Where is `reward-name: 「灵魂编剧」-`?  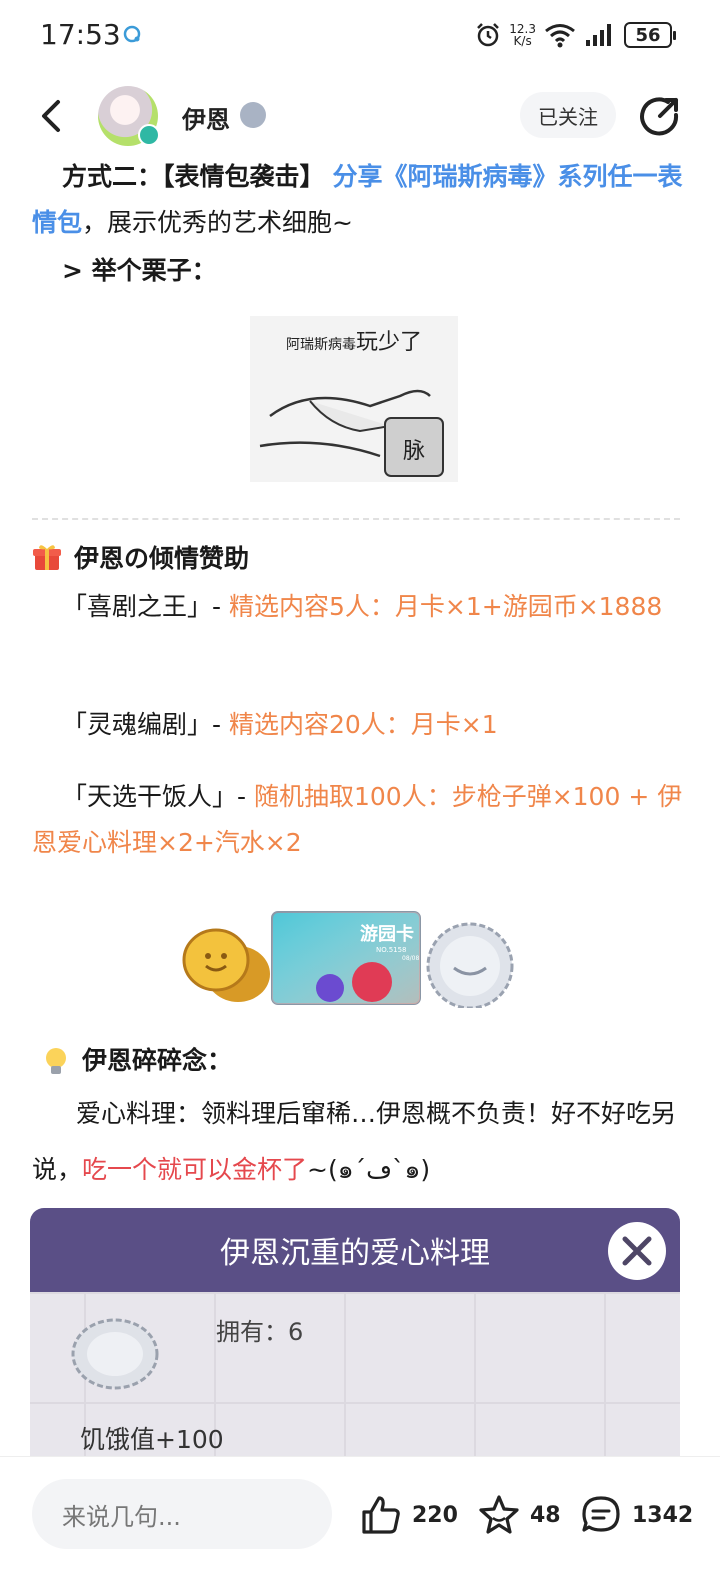
reward-name: 「灵魂编剧」- is located at coordinates (142, 724).